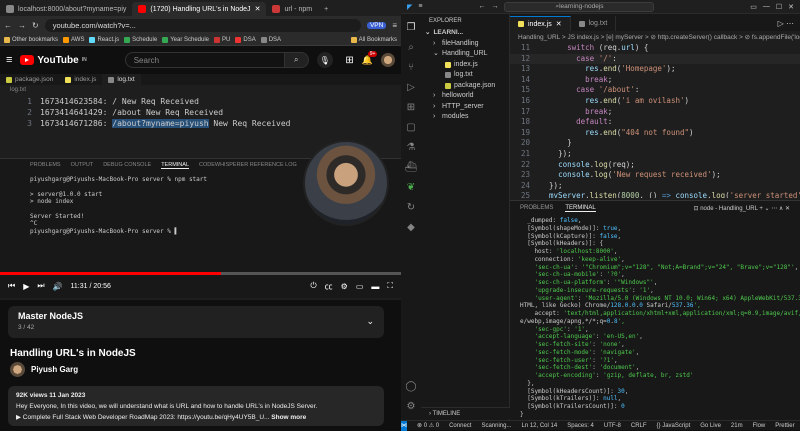 This screenshot has height=431, width=800. I want to click on code-line: 12 case '/':, so click(655, 59).